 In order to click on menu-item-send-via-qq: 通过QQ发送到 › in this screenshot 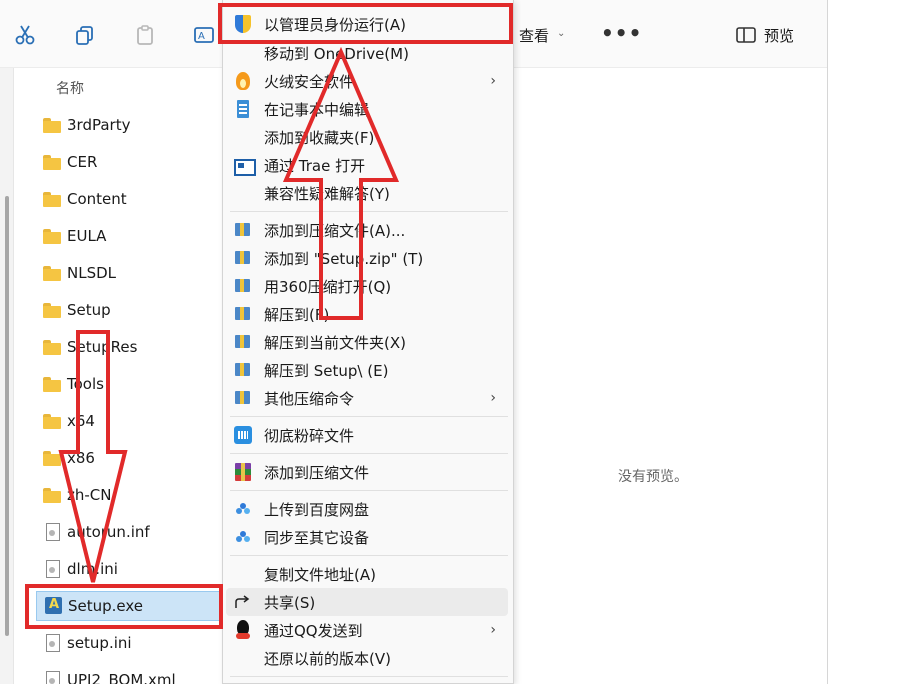, I will do `click(367, 630)`.